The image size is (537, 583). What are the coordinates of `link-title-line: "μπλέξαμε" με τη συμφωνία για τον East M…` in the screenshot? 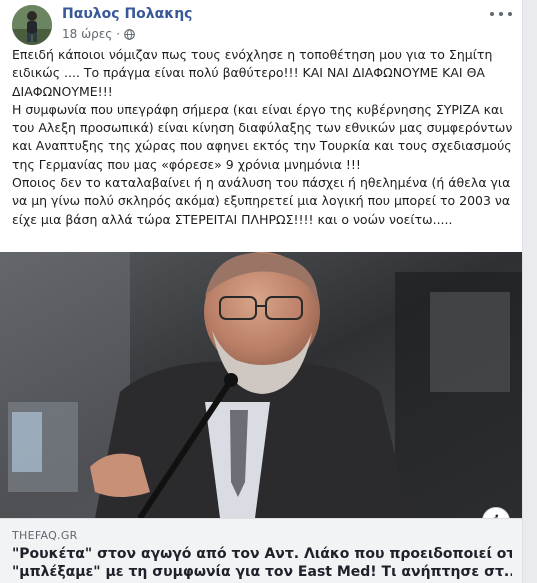 It's located at (262, 572).